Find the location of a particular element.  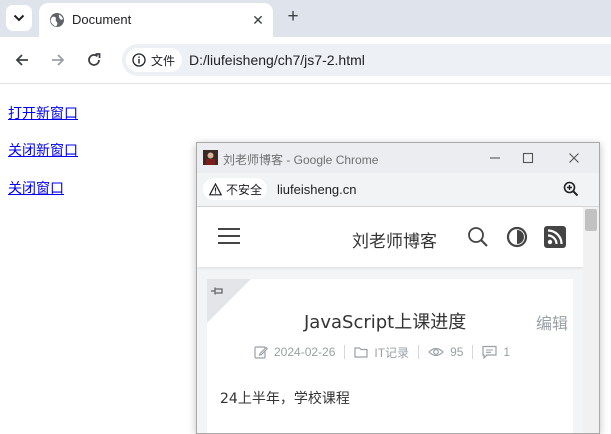

close-window-link: 关闭窗口 is located at coordinates (36, 188).